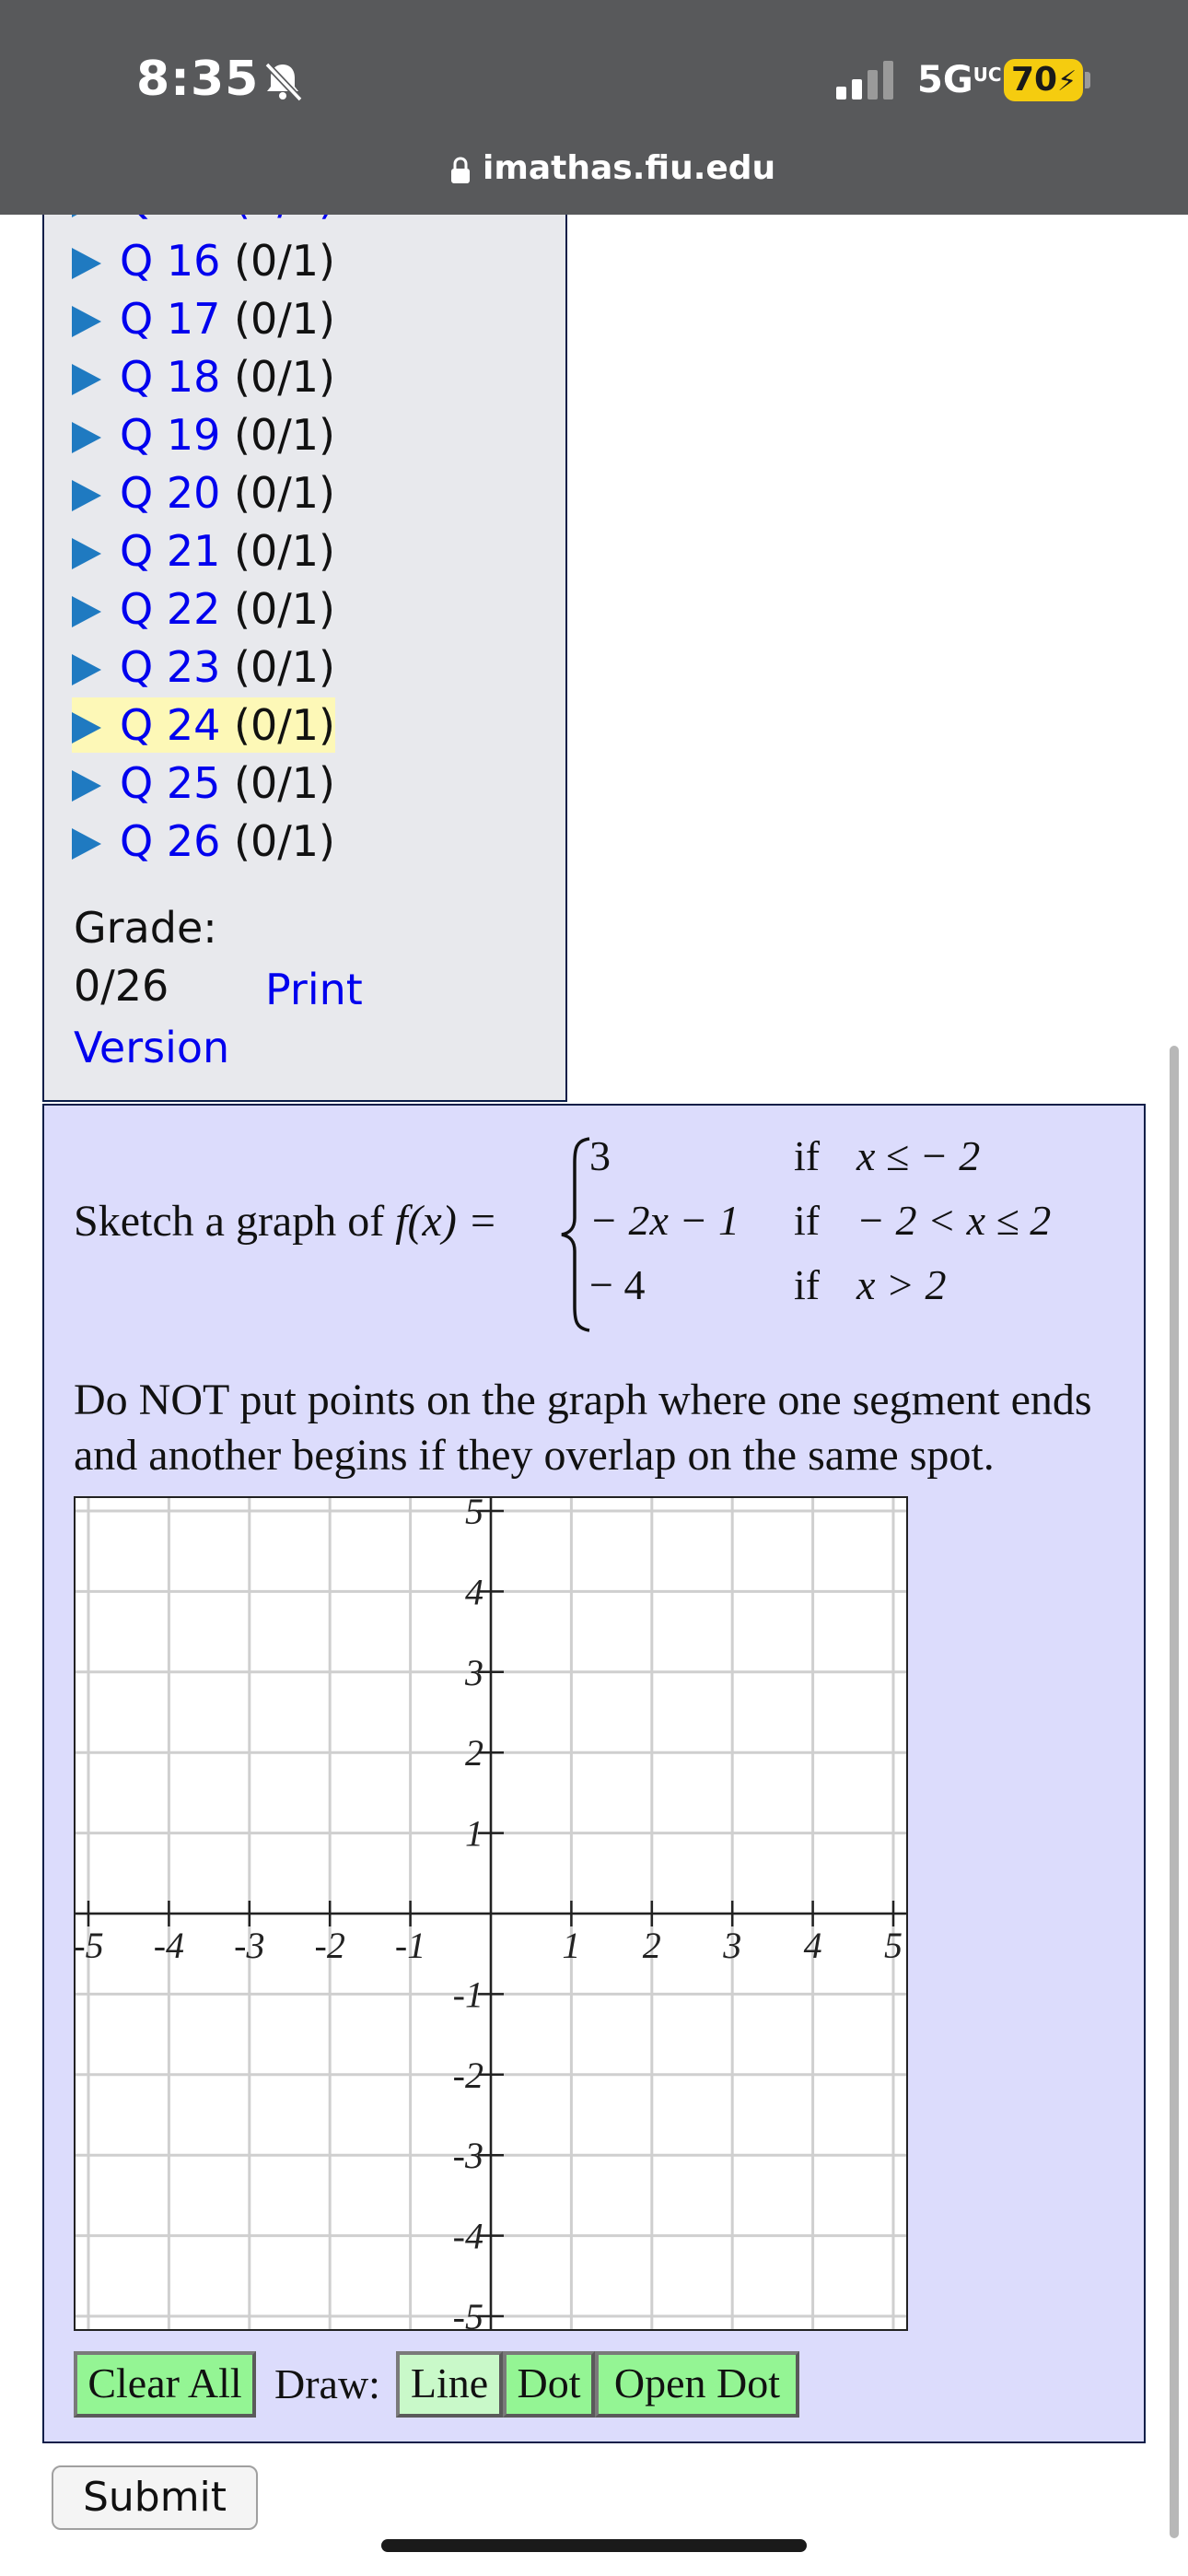  Describe the element at coordinates (330, 1945) in the screenshot. I see `x-tick-label: -2` at that location.